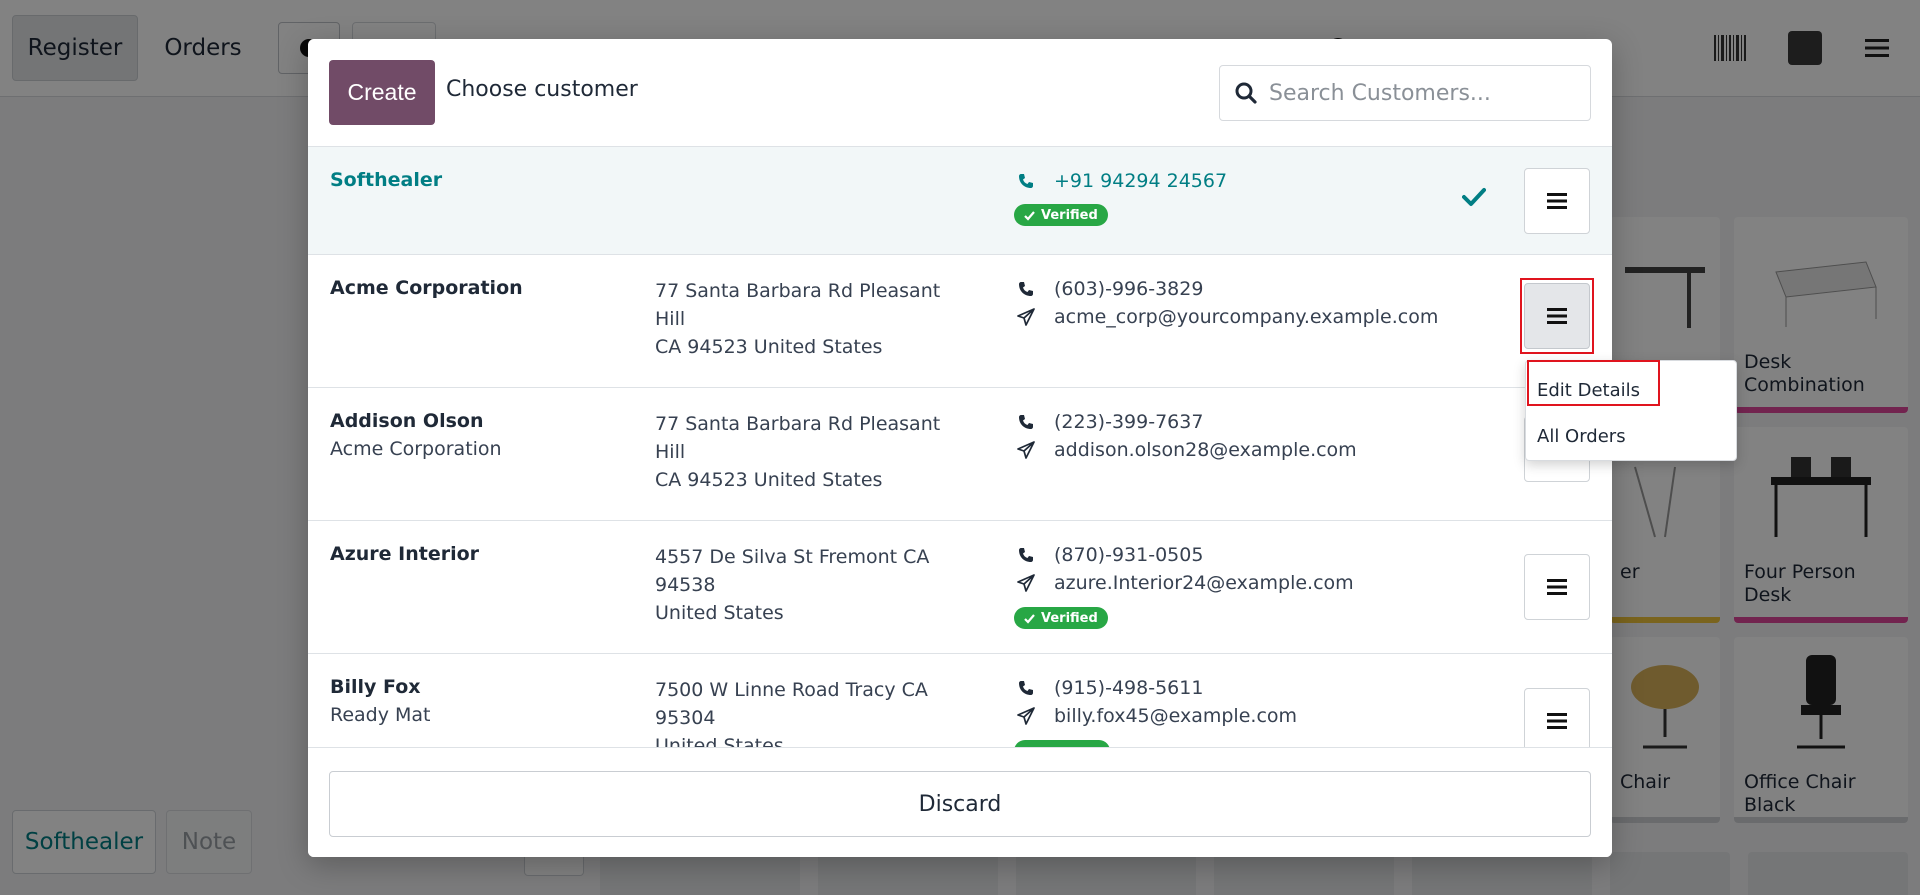  I want to click on create-button: Create, so click(382, 92).